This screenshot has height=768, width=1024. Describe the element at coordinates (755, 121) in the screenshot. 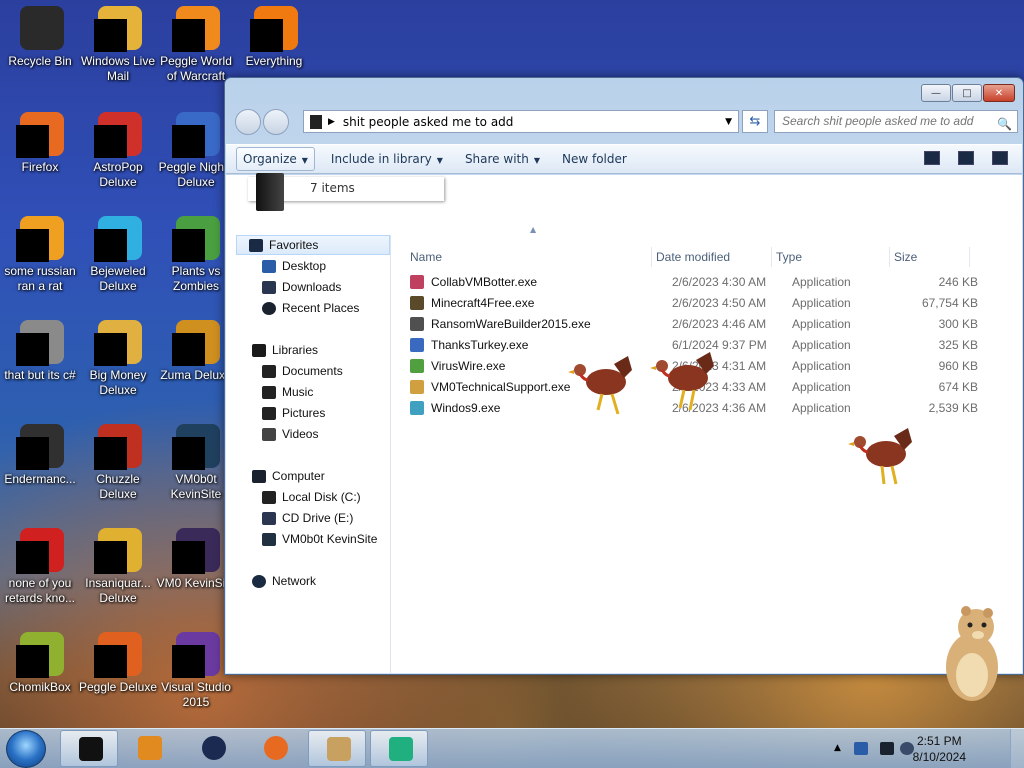

I see `refresh-button: ⇆` at that location.